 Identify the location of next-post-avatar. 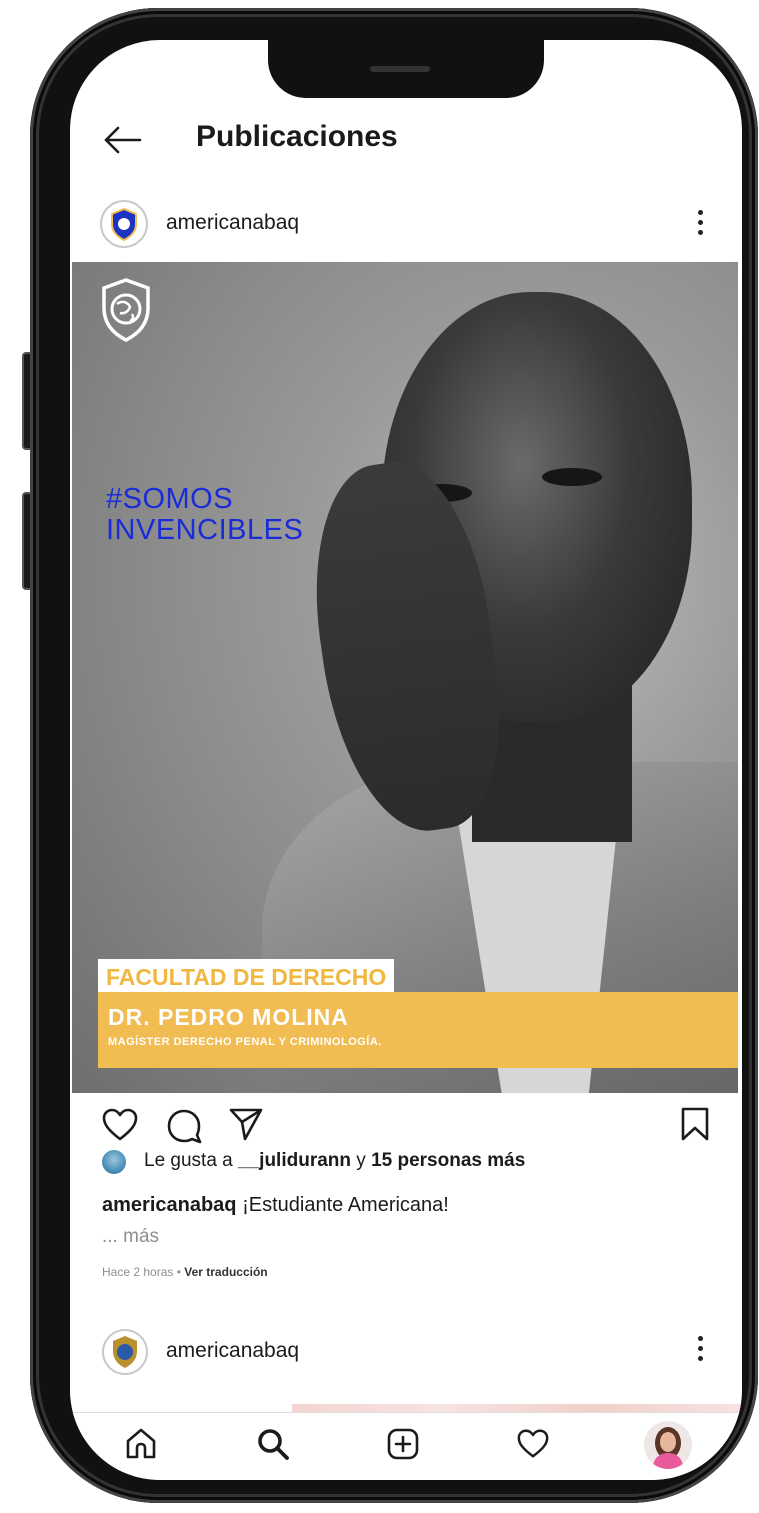
(125, 1352).